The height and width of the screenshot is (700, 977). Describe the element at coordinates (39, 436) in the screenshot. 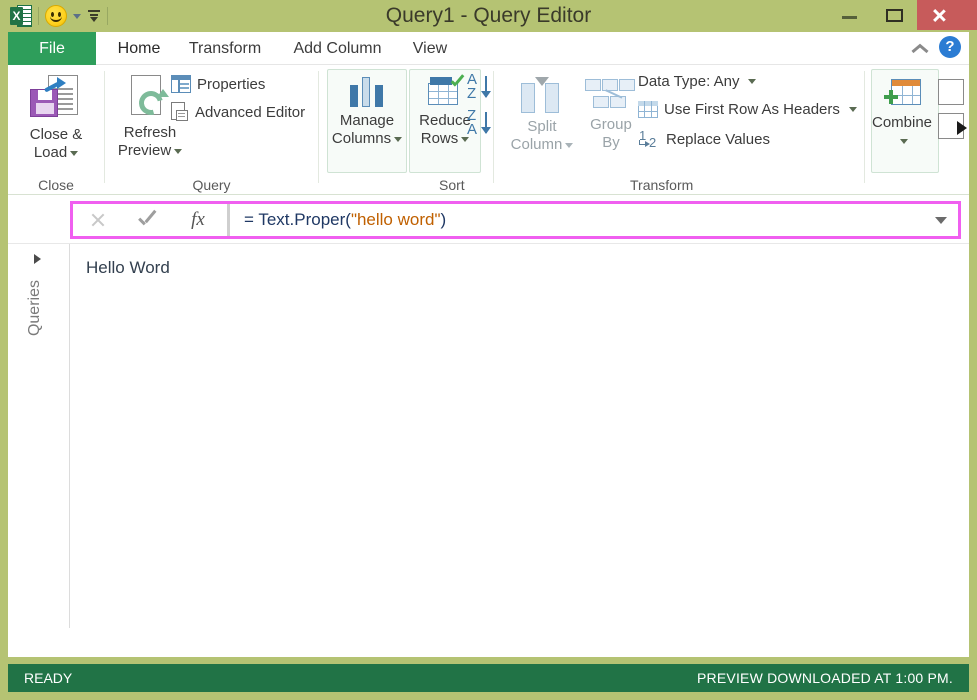

I see `queries-pane: Queries` at that location.